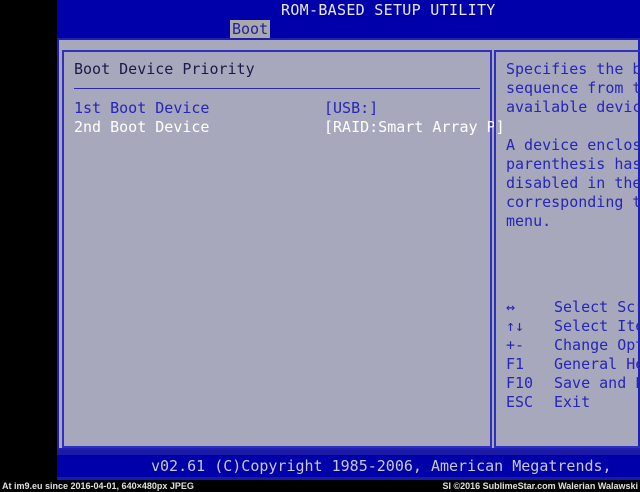 Image resolution: width=640 pixels, height=492 pixels. Describe the element at coordinates (515, 345) in the screenshot. I see `plus-minus-key: +-` at that location.